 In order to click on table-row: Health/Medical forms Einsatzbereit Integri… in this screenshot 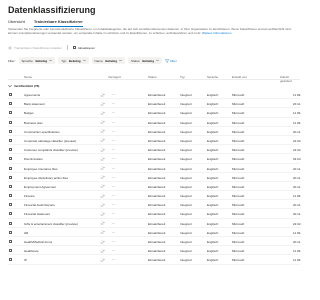, I will do `click(154, 242)`.